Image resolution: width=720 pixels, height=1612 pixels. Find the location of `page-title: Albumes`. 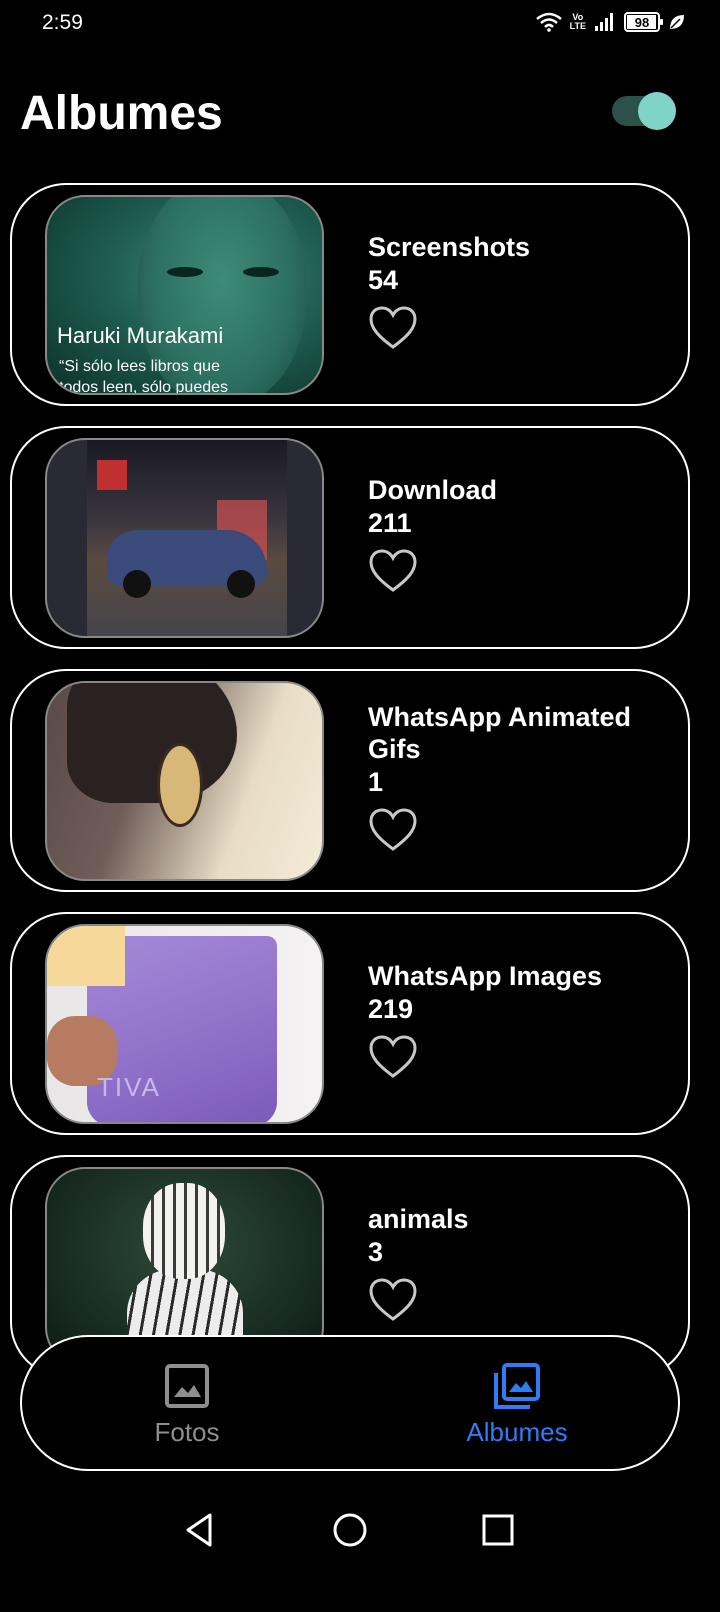

page-title: Albumes is located at coordinates (121, 113).